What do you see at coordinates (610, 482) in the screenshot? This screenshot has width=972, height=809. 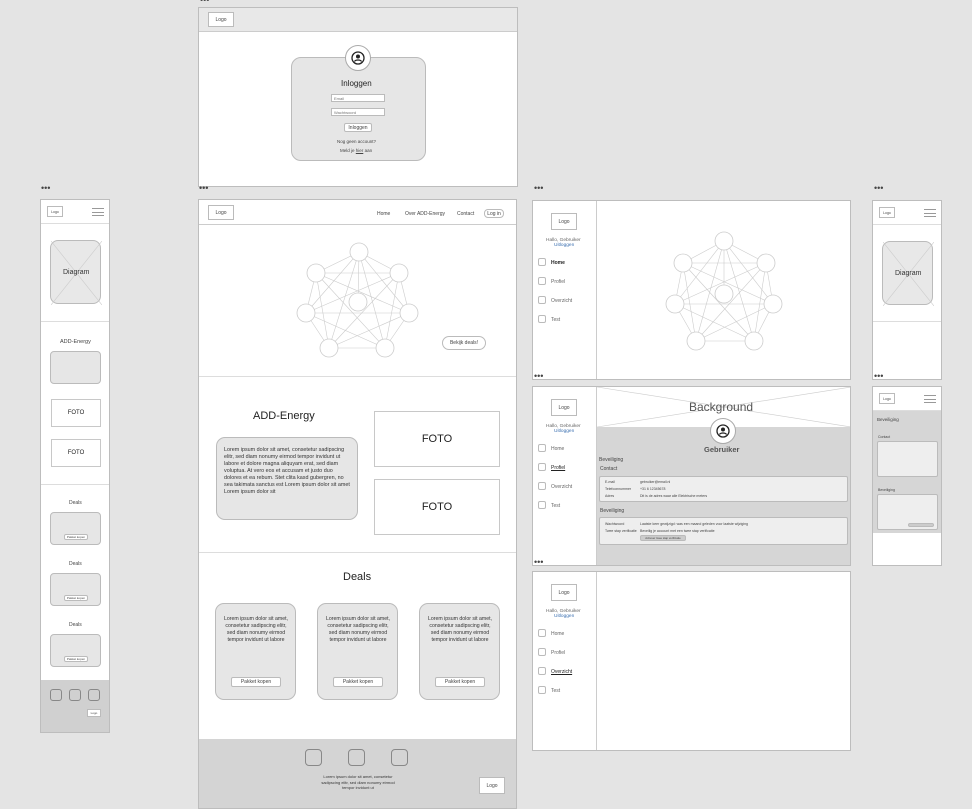 I see `contact-label: E-mail` at bounding box center [610, 482].